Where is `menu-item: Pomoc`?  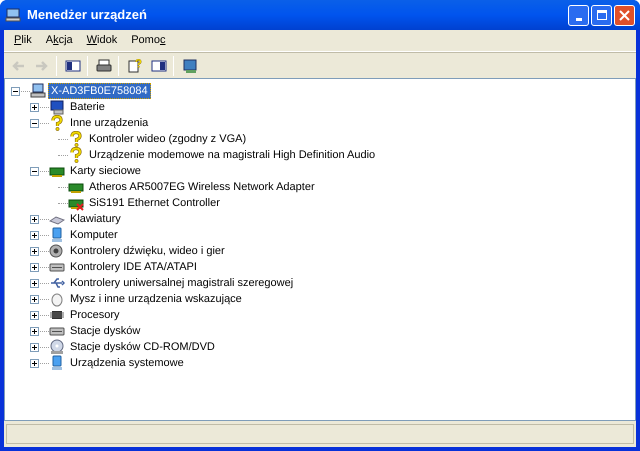 menu-item: Pomoc is located at coordinates (148, 41).